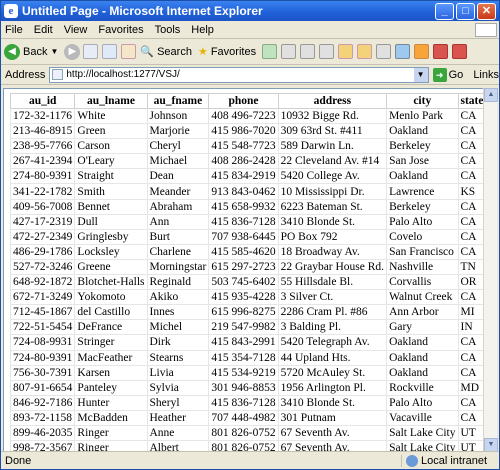 The height and width of the screenshot is (470, 500). I want to click on table-cell-city: Oakland, so click(422, 131).